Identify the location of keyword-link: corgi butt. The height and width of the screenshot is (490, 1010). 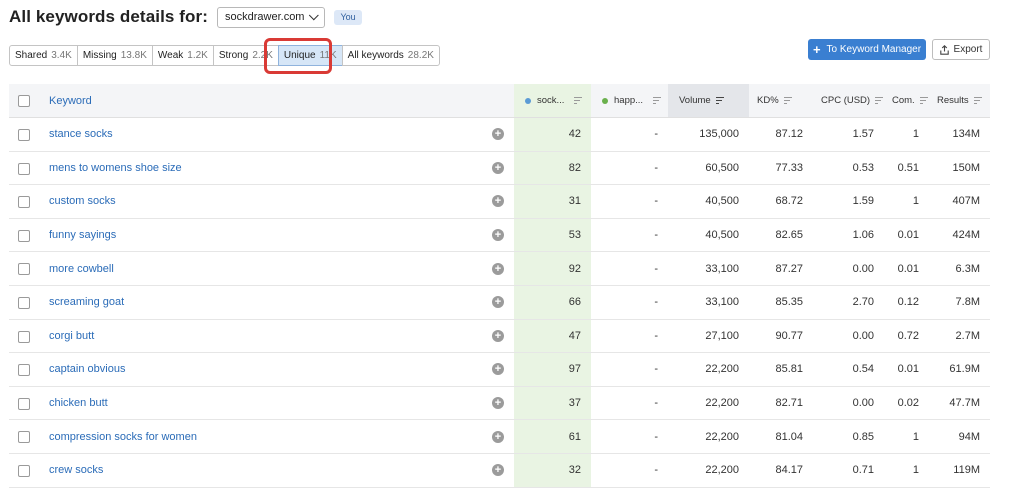
(71, 336).